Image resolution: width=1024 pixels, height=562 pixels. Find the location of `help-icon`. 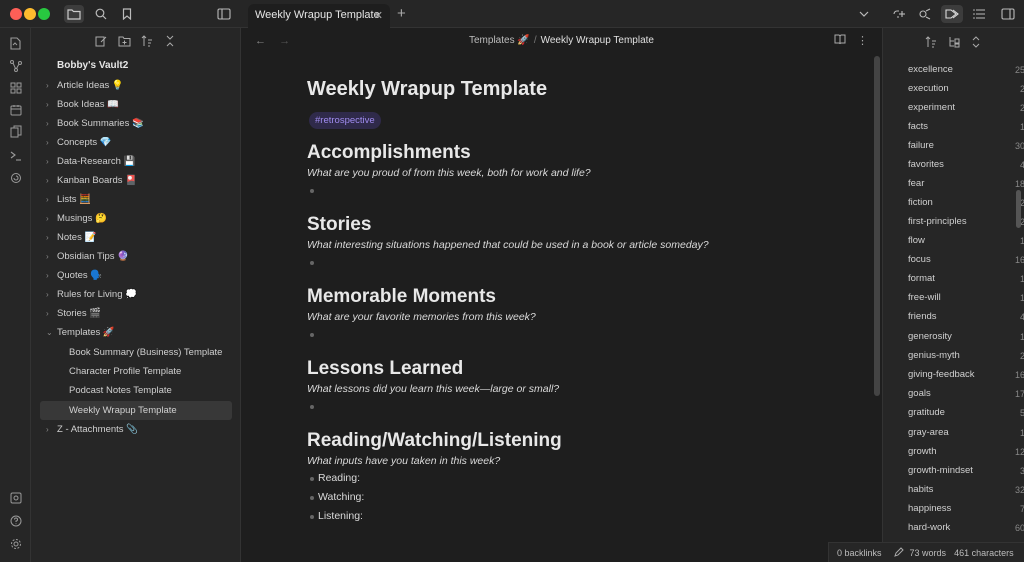

help-icon is located at coordinates (15, 520).